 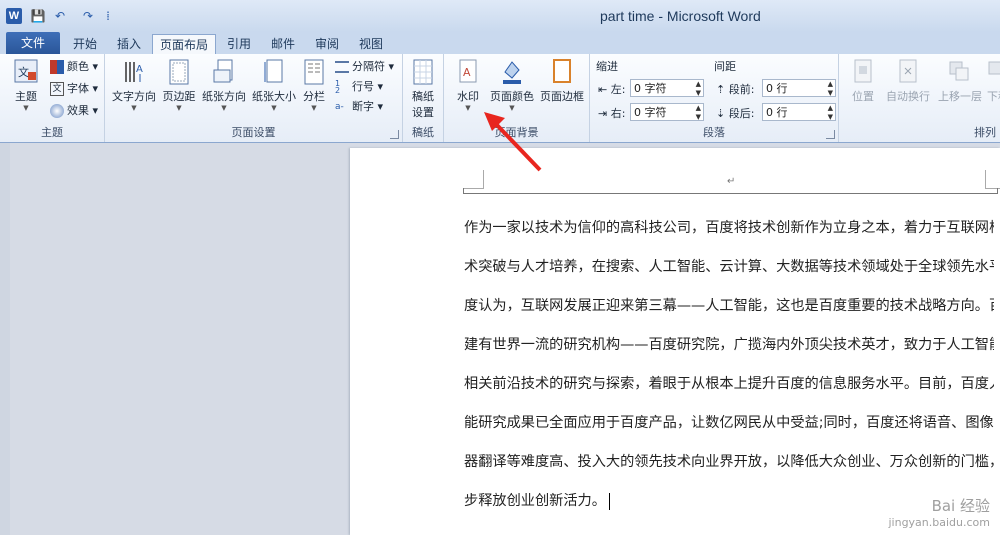 What do you see at coordinates (239, 44) in the screenshot?
I see `tab-references: 引用` at bounding box center [239, 44].